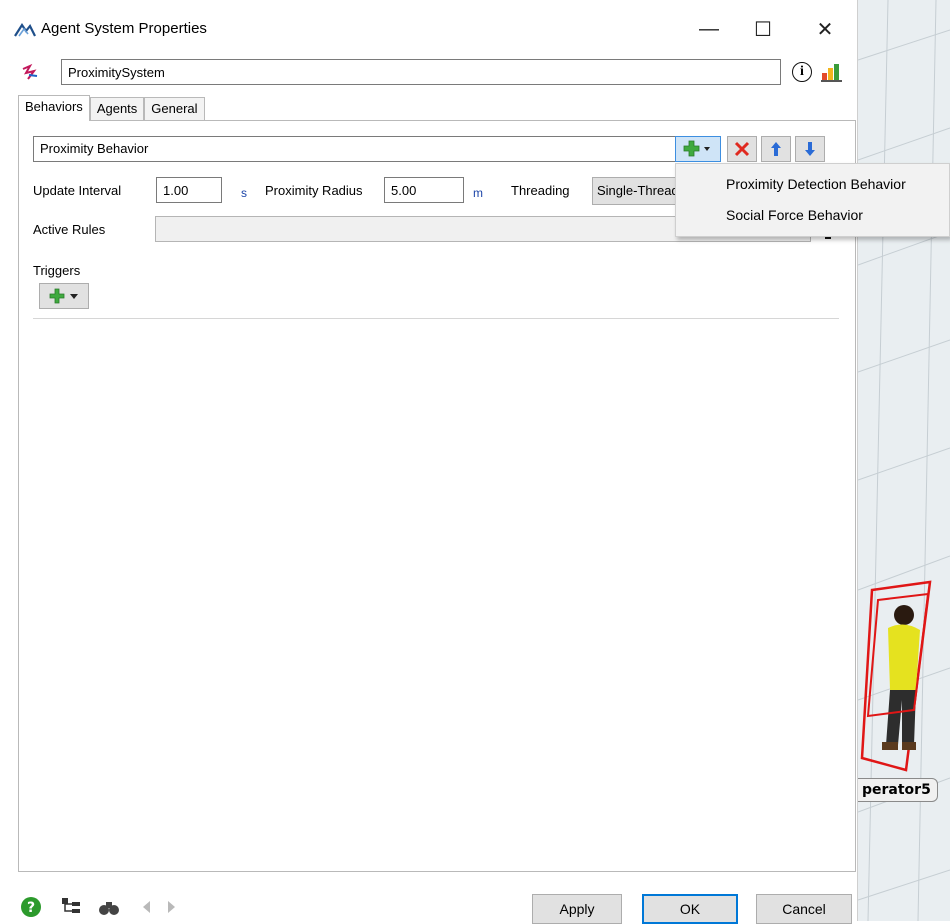  What do you see at coordinates (816, 184) in the screenshot?
I see `menu-item-proximity-detection-behavior: Proximity Detection Behavior` at bounding box center [816, 184].